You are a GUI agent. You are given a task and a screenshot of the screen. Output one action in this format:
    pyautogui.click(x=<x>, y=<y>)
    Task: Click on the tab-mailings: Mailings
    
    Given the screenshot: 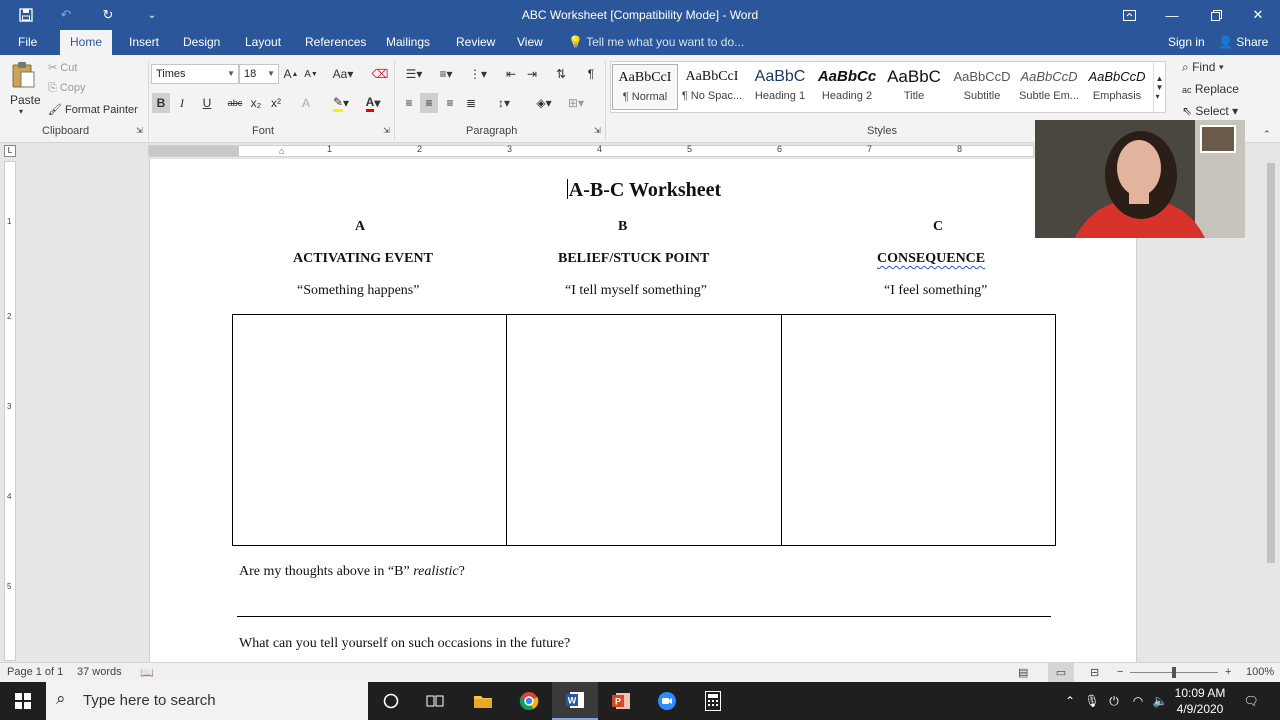 What is the action you would take?
    pyautogui.click(x=408, y=42)
    